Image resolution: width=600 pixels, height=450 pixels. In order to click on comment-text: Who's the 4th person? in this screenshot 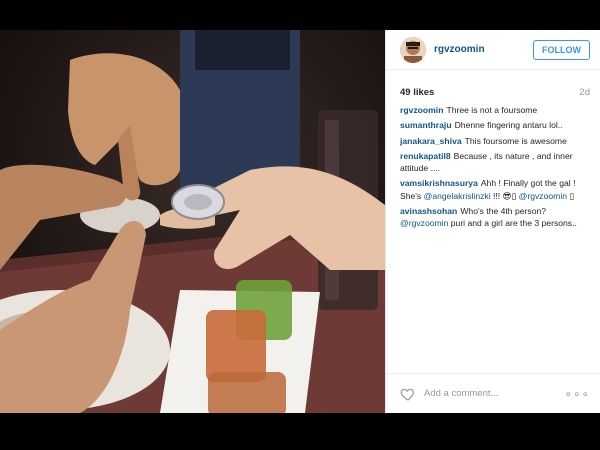, I will do `click(503, 211)`.